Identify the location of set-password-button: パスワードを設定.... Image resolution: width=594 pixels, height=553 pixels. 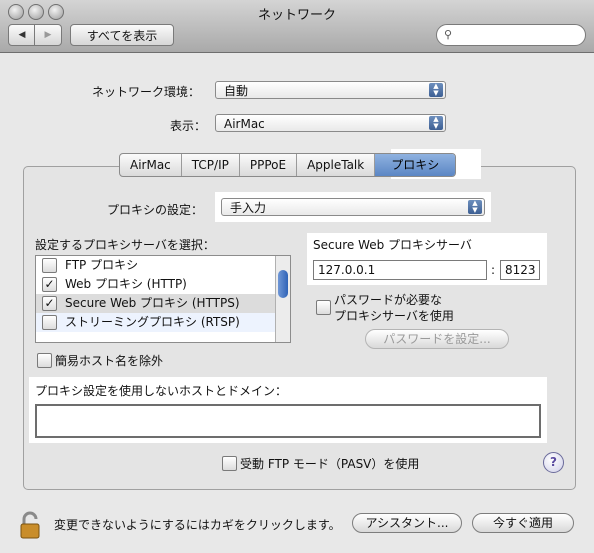
(437, 339).